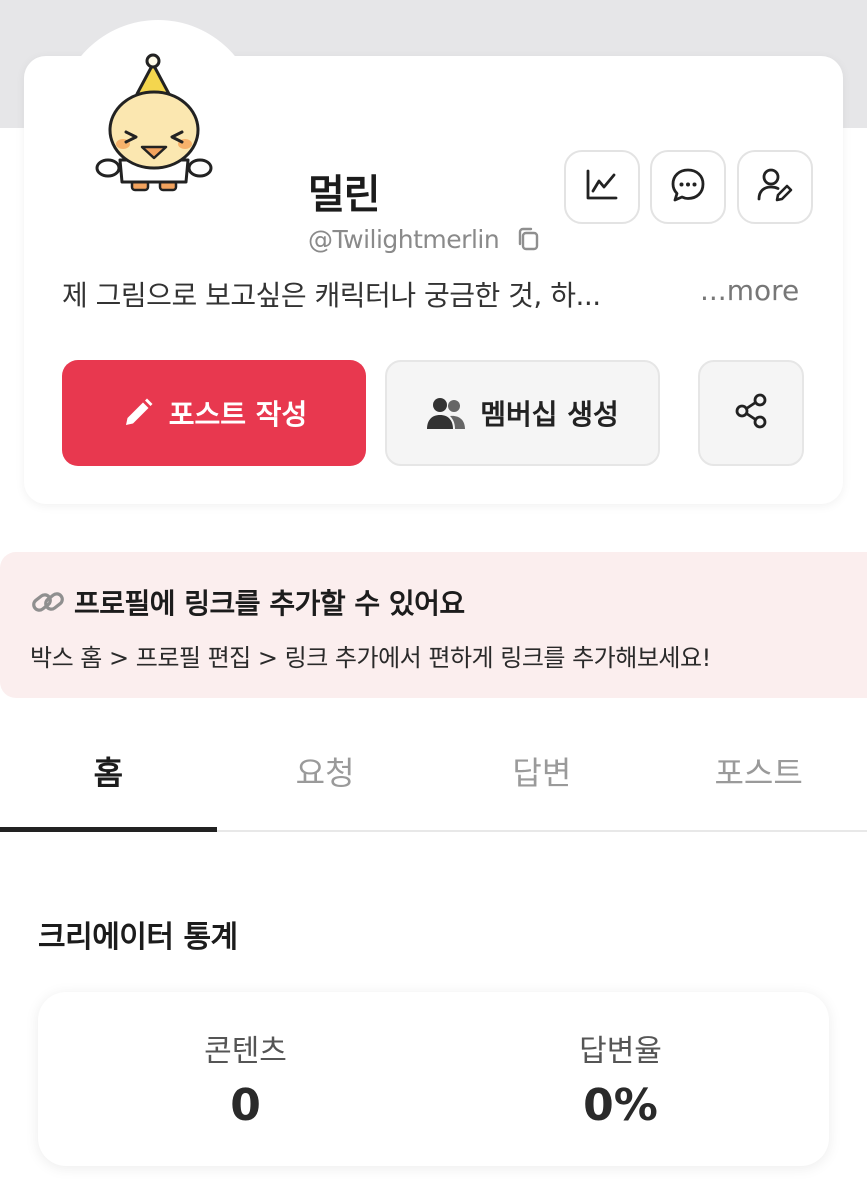 This screenshot has height=1200, width=867. I want to click on create-membership-label: 멤버십 생성, so click(549, 414).